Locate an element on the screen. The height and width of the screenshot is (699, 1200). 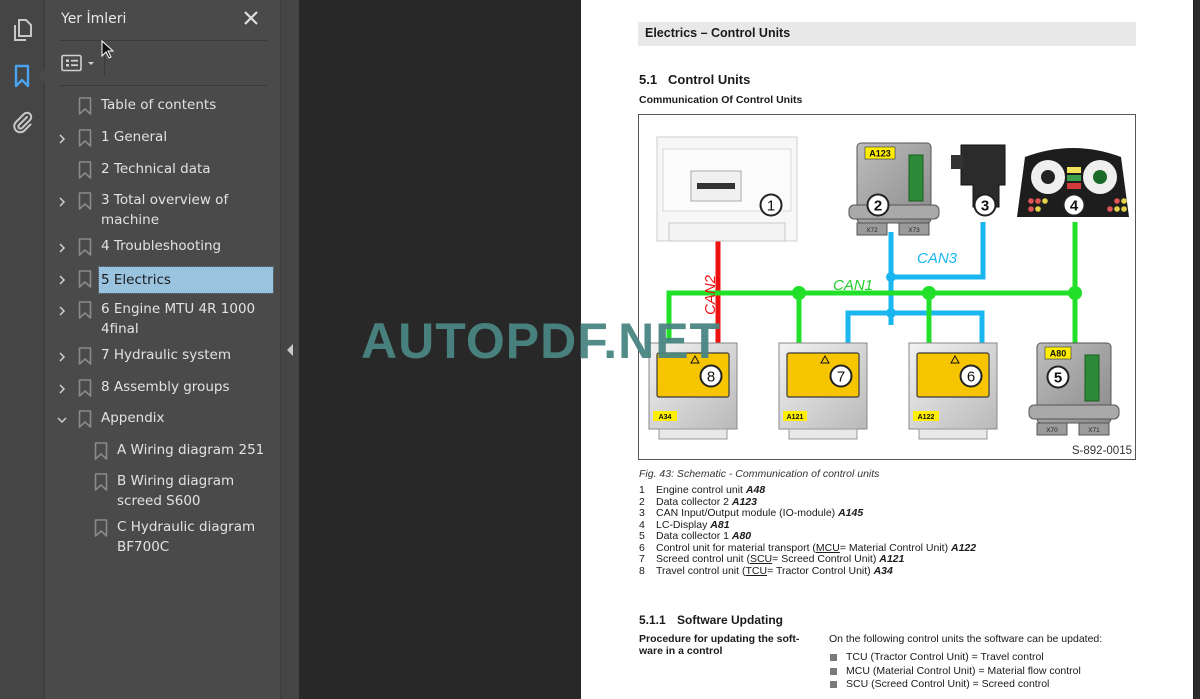
bookmark-label: B Wiring diagram screed S600 is located at coordinates (175, 491).